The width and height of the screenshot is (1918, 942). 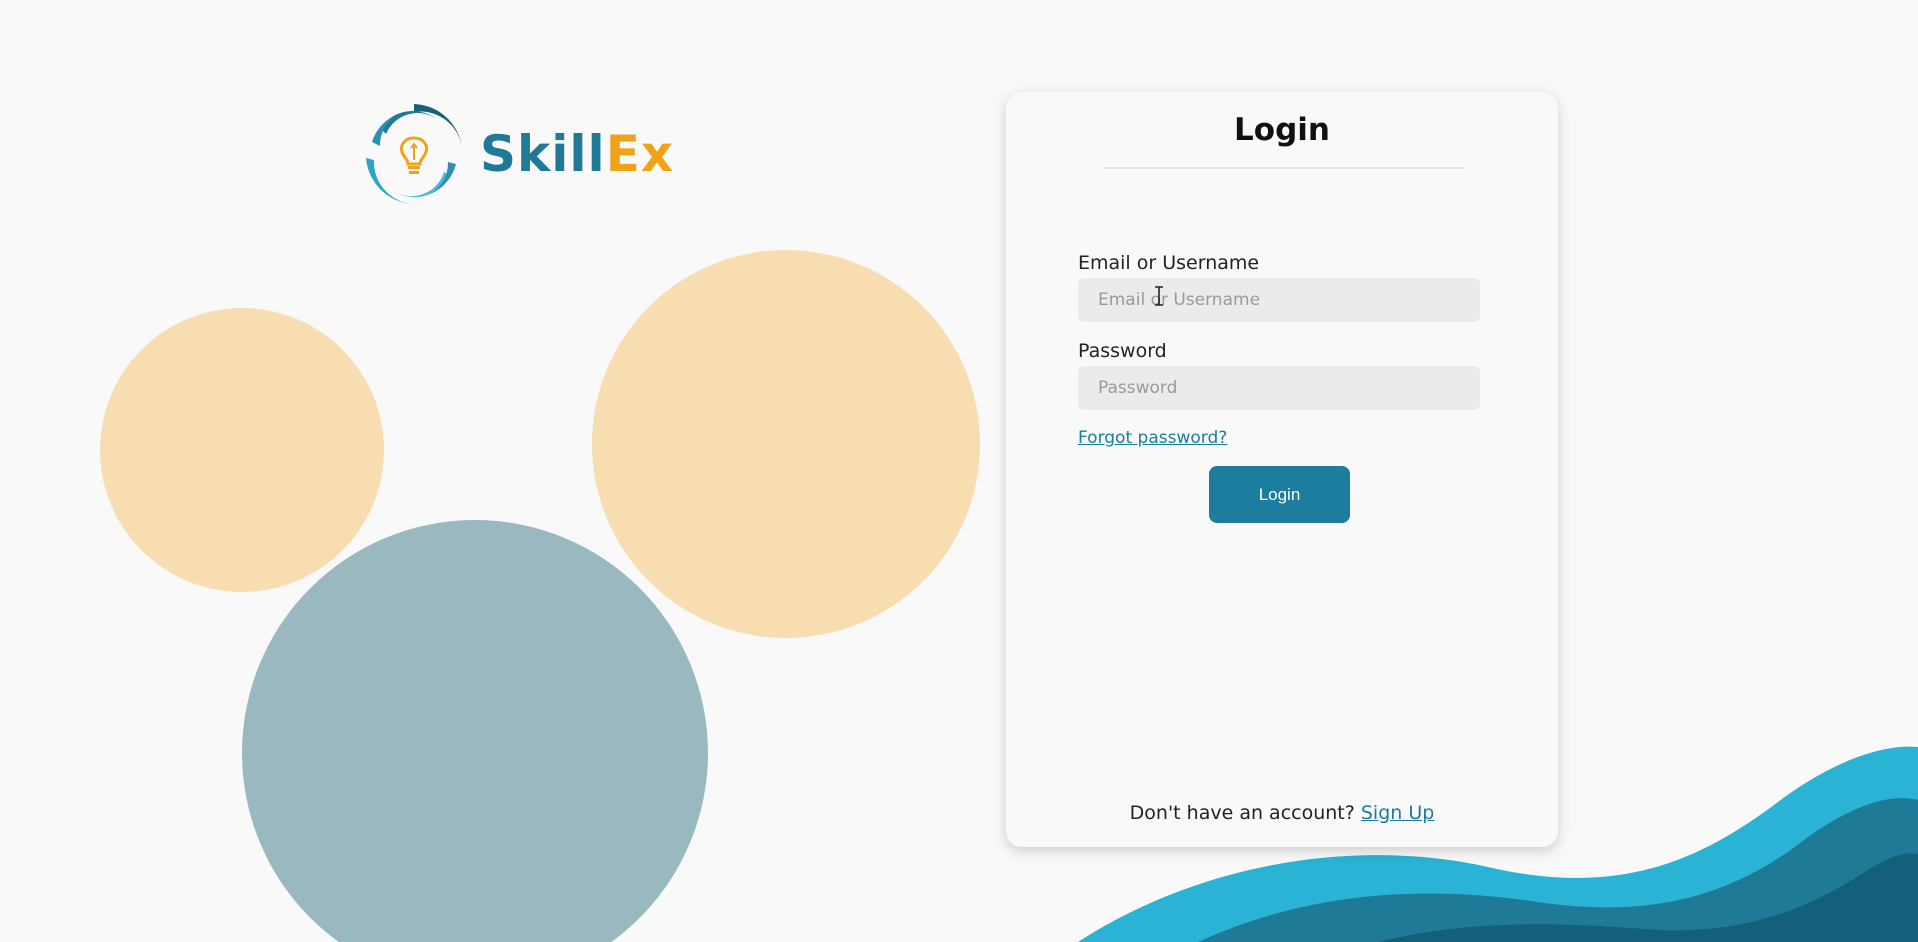 I want to click on login-title: Login, so click(x=1282, y=130).